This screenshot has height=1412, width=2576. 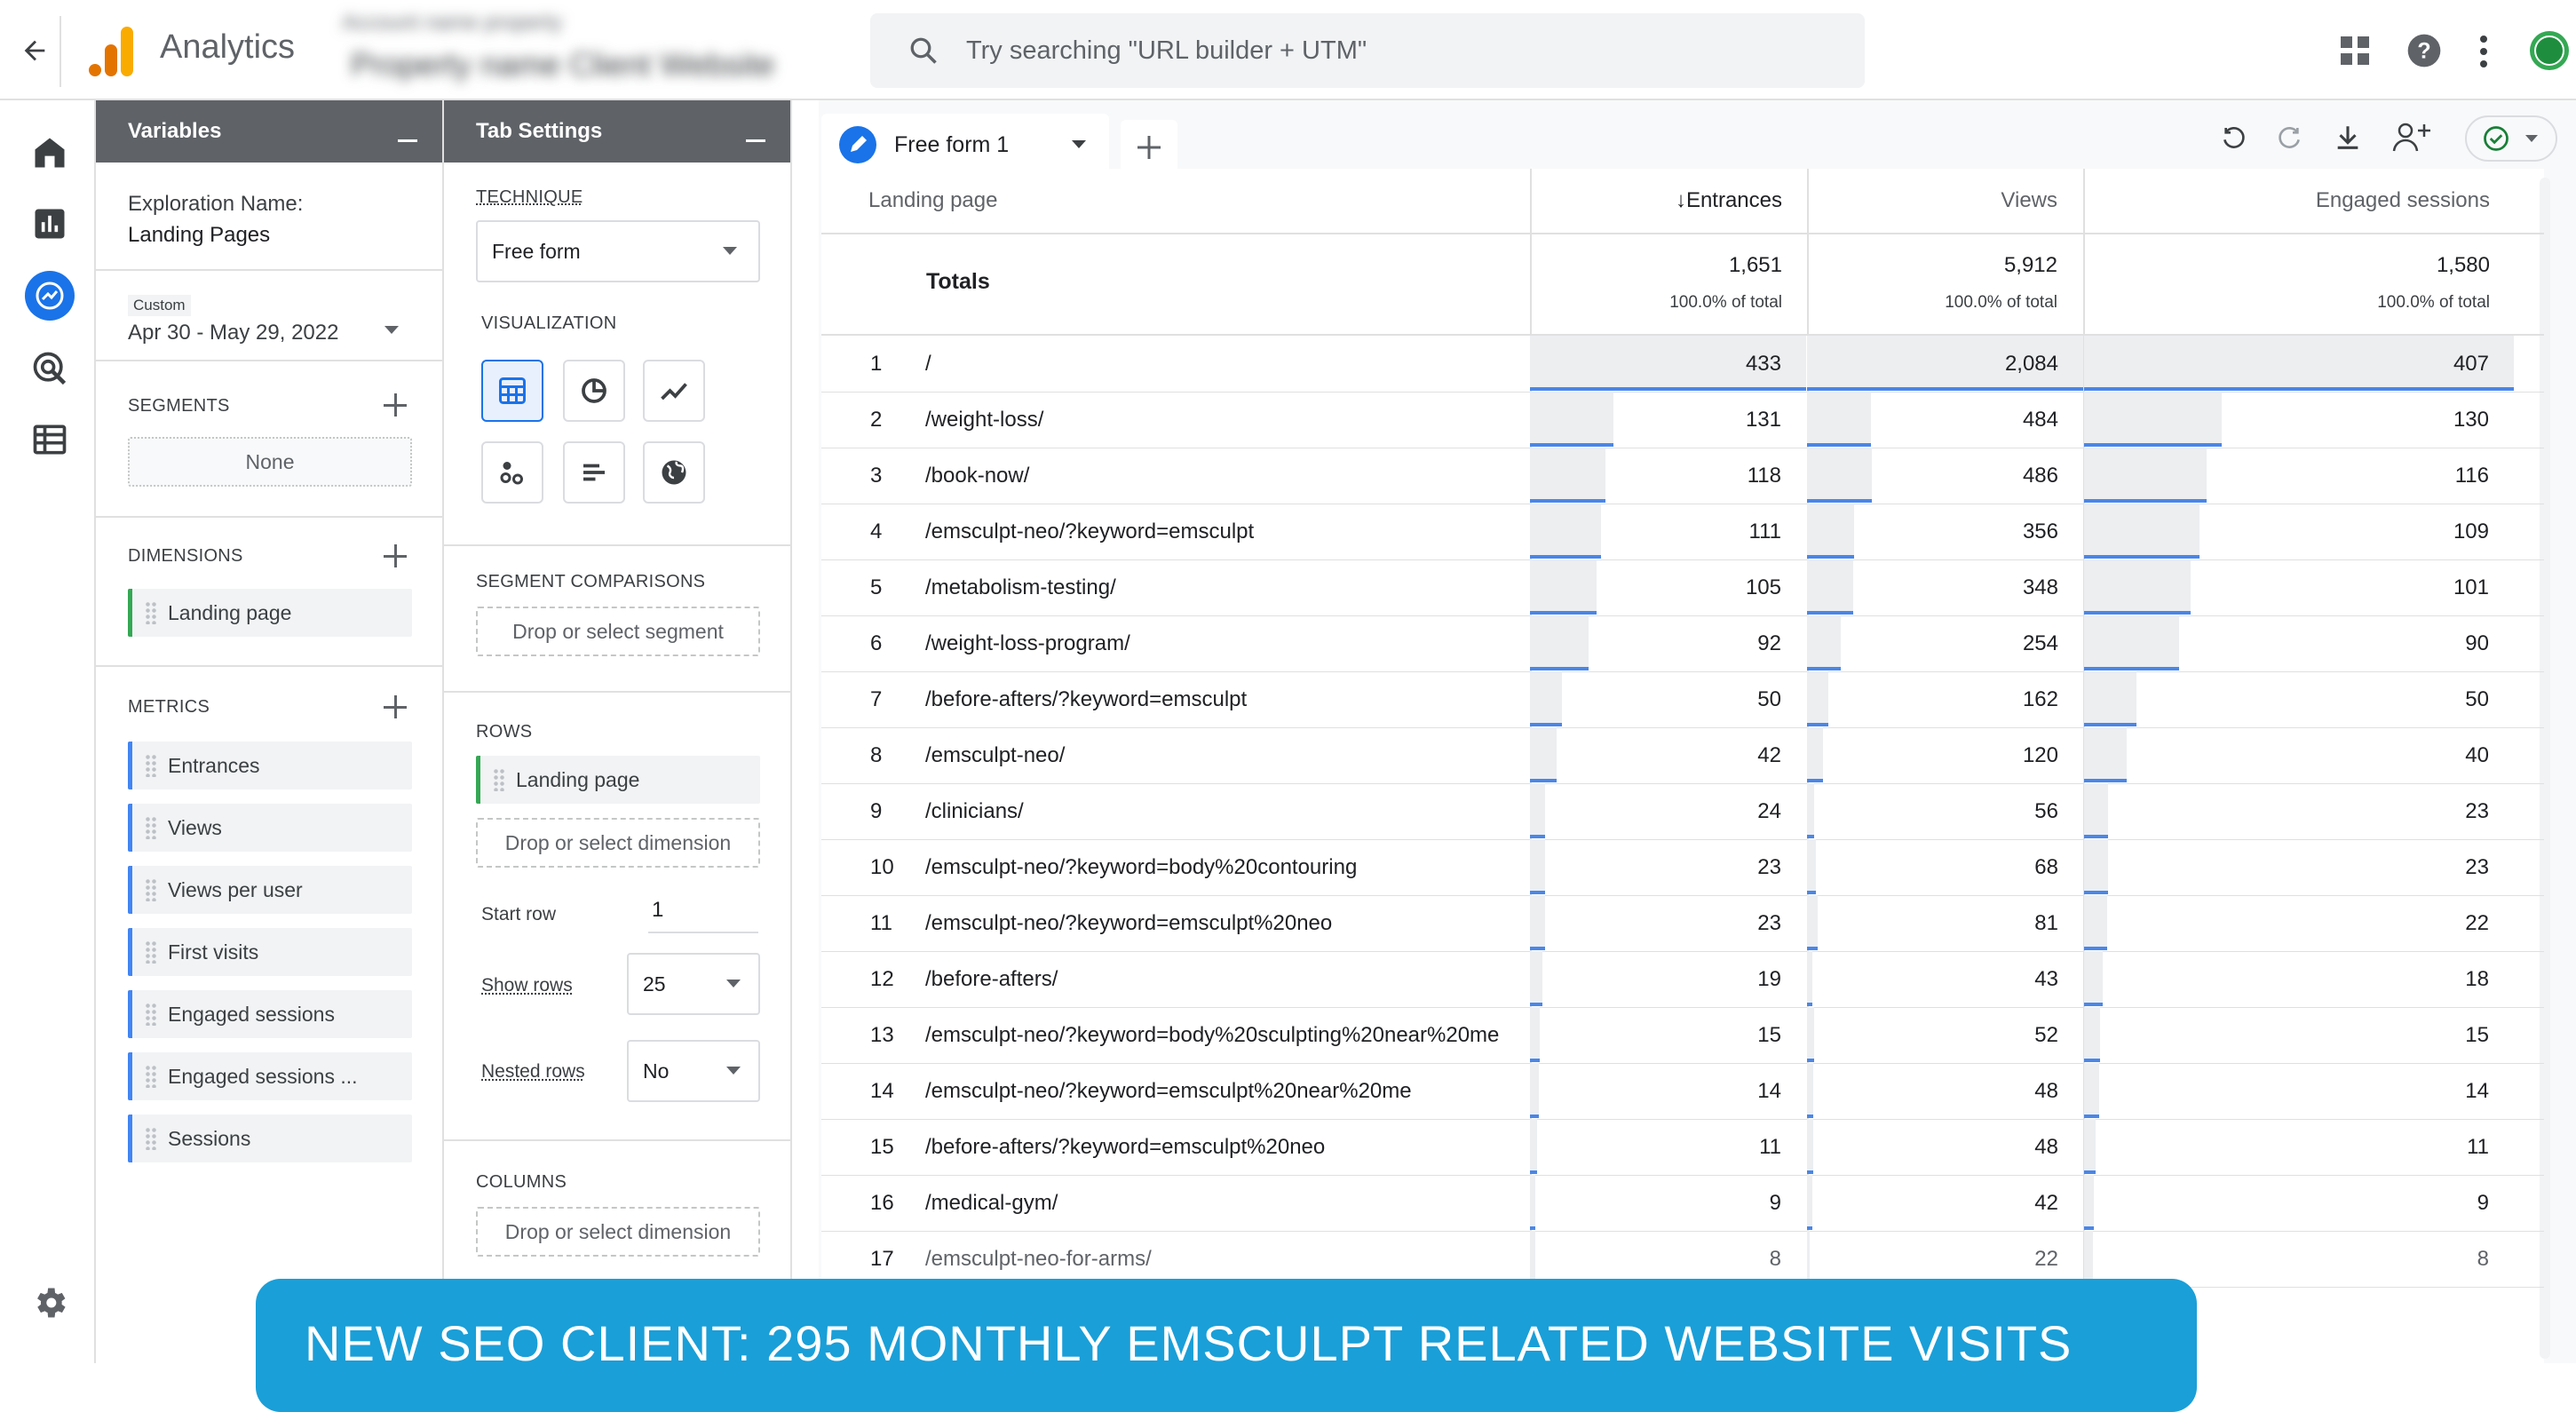 I want to click on geo-viz-button, so click(x=674, y=473).